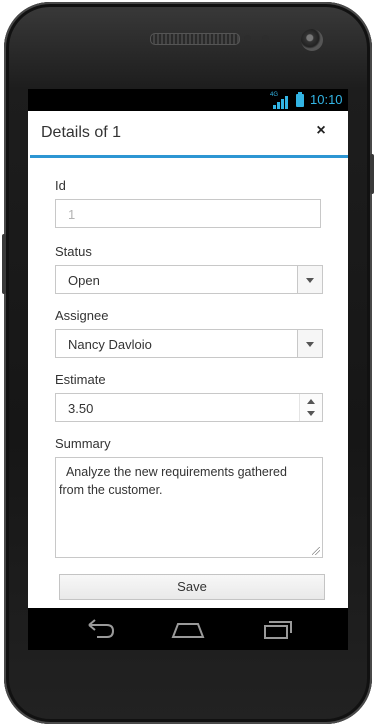  What do you see at coordinates (100, 629) in the screenshot?
I see `back-arrow-icon` at bounding box center [100, 629].